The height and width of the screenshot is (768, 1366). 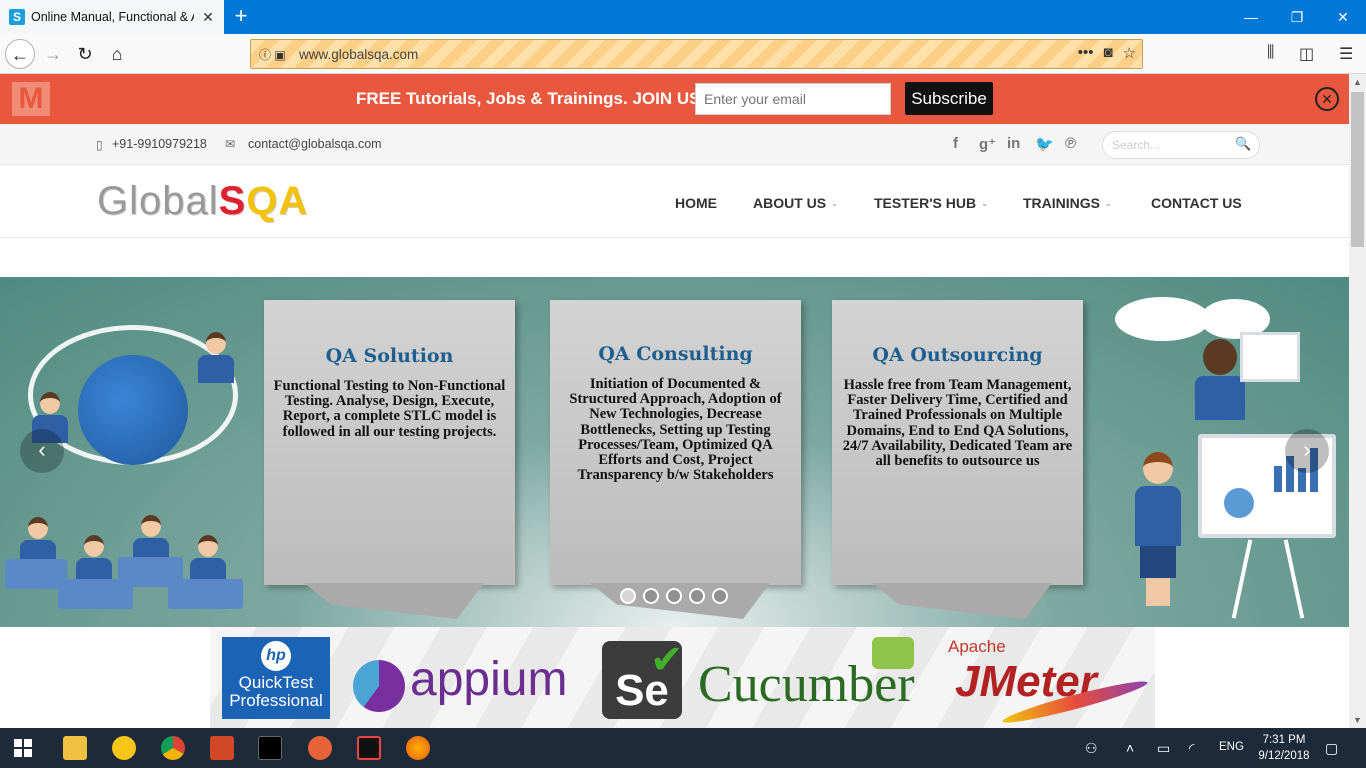 I want to click on scroll-up-icon: ▲, so click(x=1357, y=82).